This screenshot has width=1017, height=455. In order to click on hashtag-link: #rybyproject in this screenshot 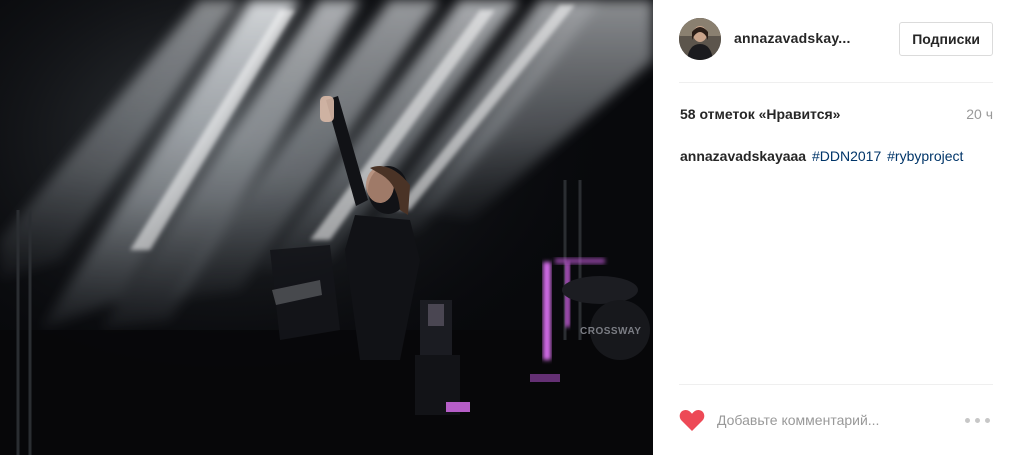, I will do `click(925, 156)`.